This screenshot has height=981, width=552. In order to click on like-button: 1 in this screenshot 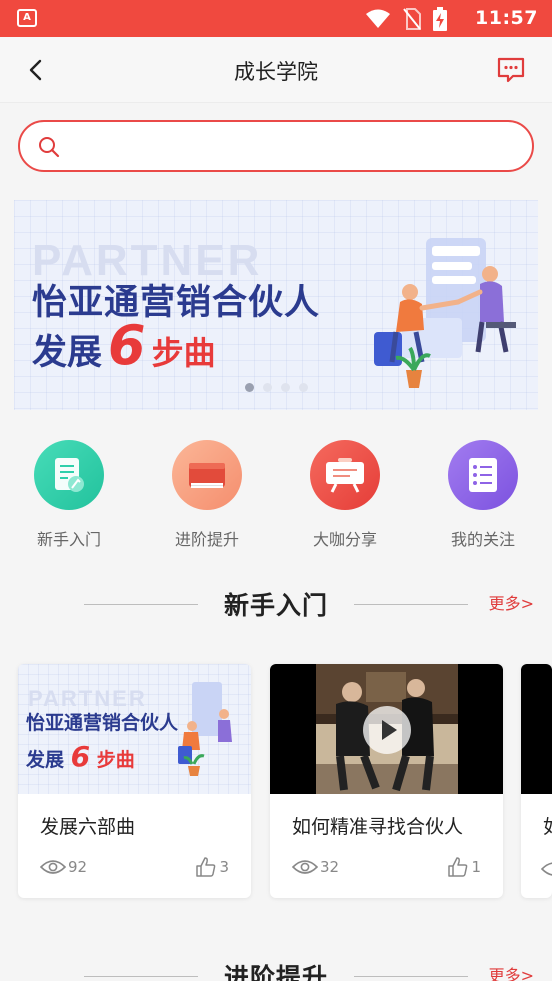, I will do `click(464, 867)`.